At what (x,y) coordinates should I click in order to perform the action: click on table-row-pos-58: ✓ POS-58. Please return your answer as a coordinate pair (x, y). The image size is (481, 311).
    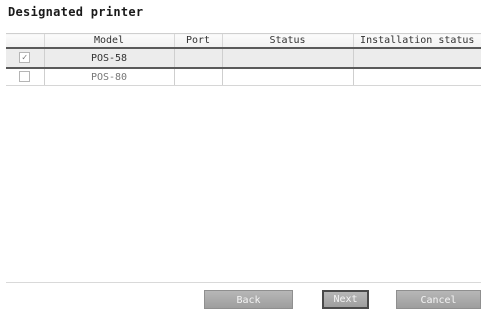
    Looking at the image, I should click on (243, 58).